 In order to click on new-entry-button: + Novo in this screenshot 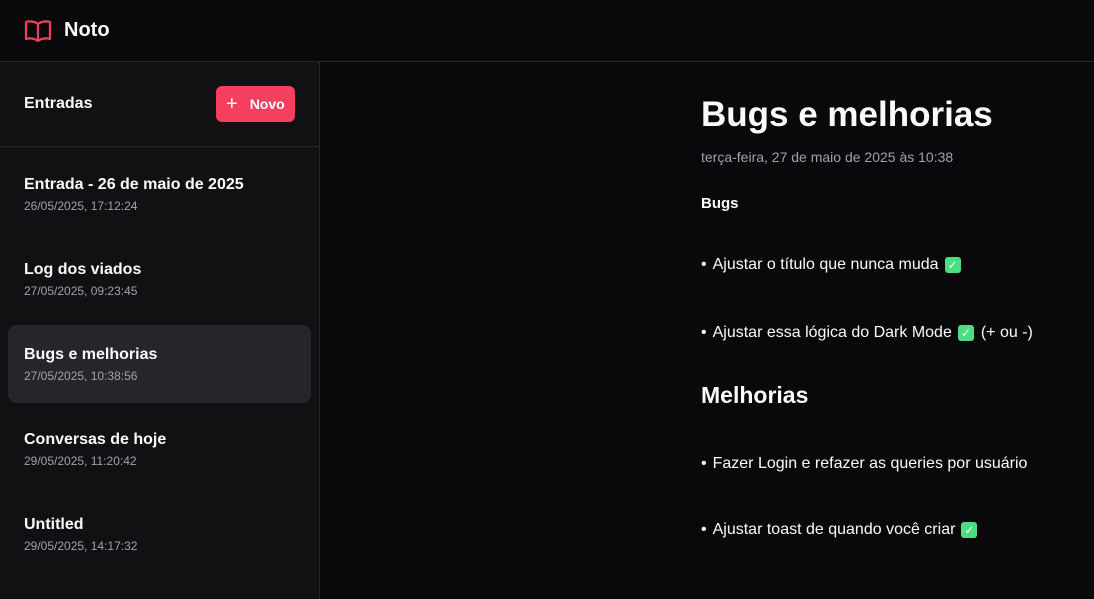, I will do `click(255, 104)`.